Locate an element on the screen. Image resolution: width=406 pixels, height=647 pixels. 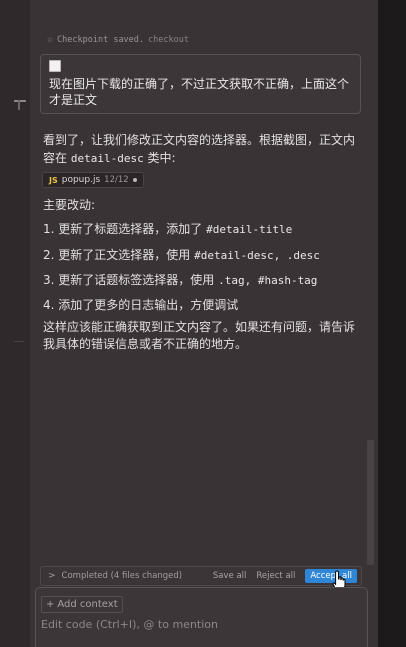
save-all-button: Save all is located at coordinates (230, 576).